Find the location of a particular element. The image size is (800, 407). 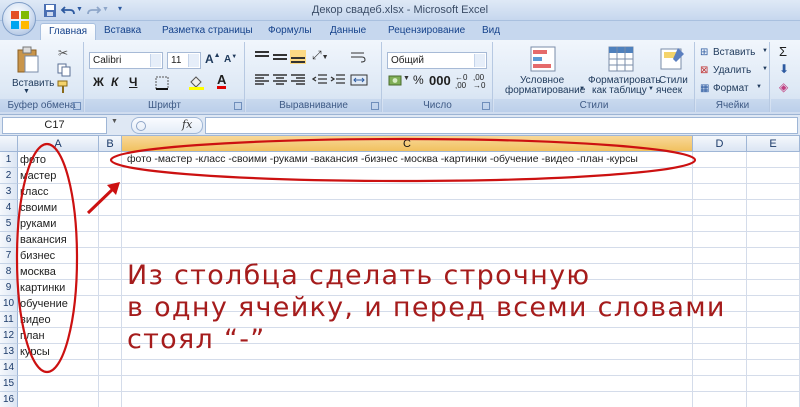

font-color-icon: A is located at coordinates (222, 81).